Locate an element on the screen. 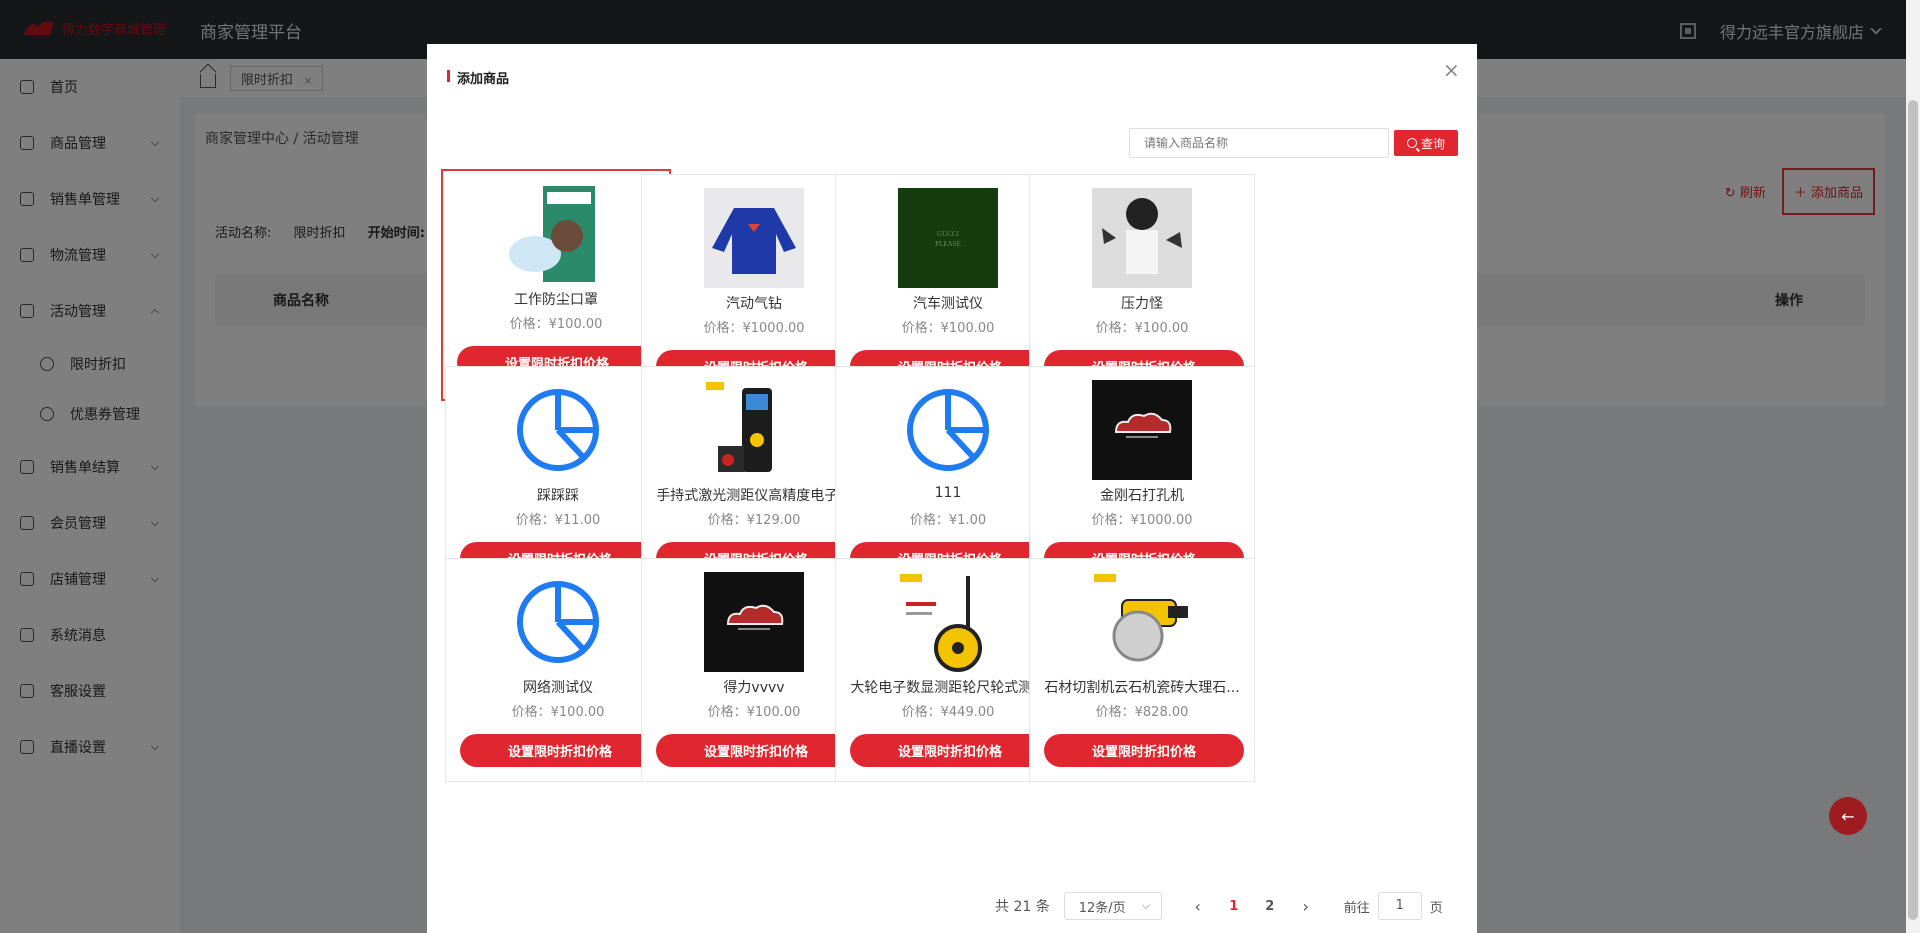 Image resolution: width=1920 pixels, height=933 pixels. product-price: 价格：¥449.00 is located at coordinates (948, 710).